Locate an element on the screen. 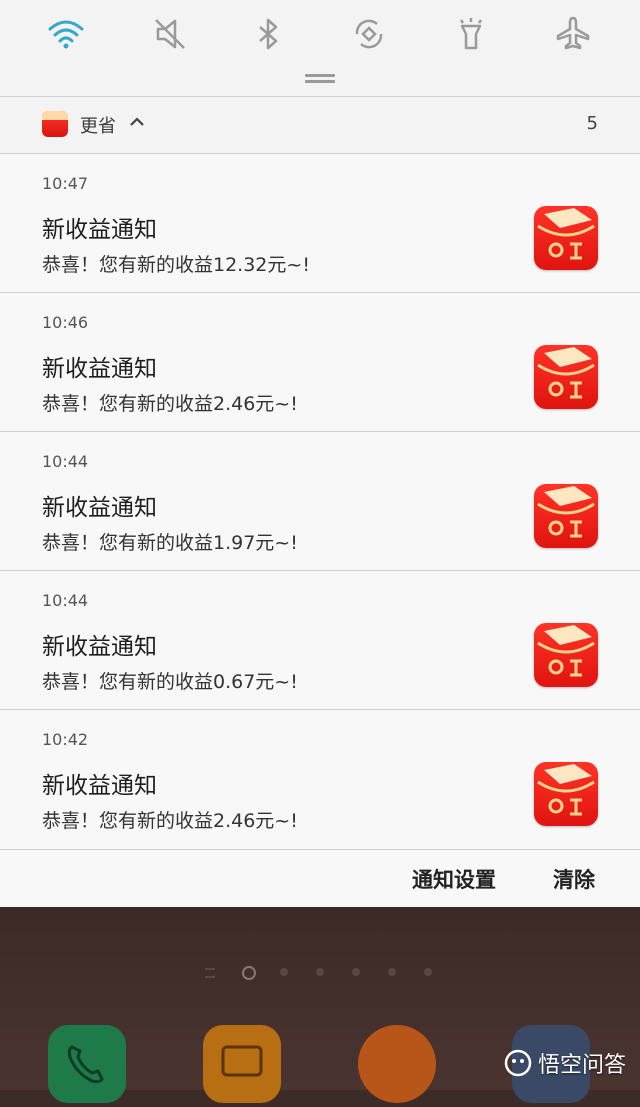  chevron-up-icon is located at coordinates (137, 122).